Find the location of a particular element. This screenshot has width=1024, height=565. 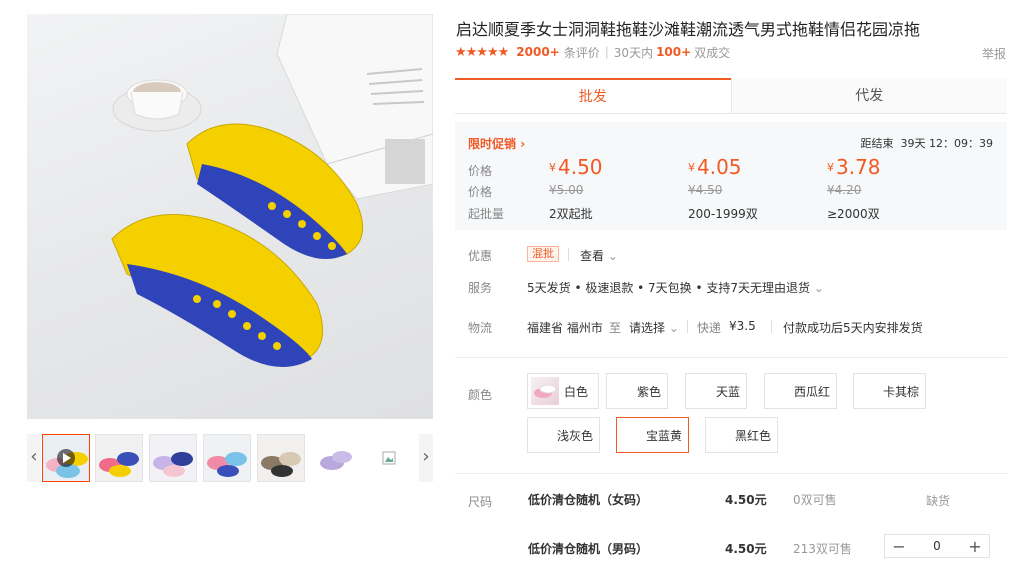

thumbnail-video is located at coordinates (66, 458).